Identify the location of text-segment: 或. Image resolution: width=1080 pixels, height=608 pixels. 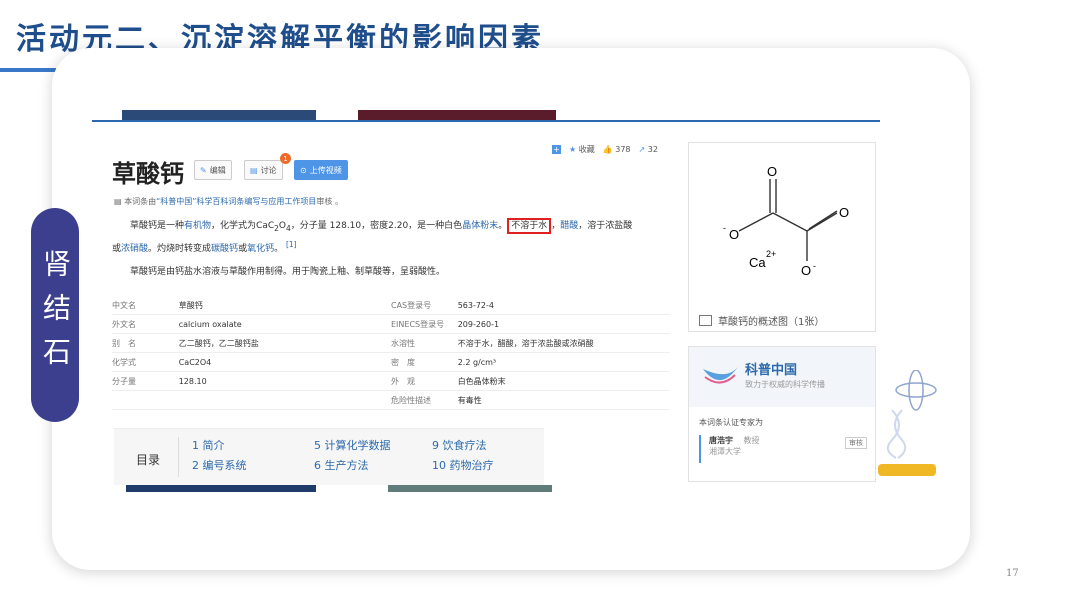
(117, 248).